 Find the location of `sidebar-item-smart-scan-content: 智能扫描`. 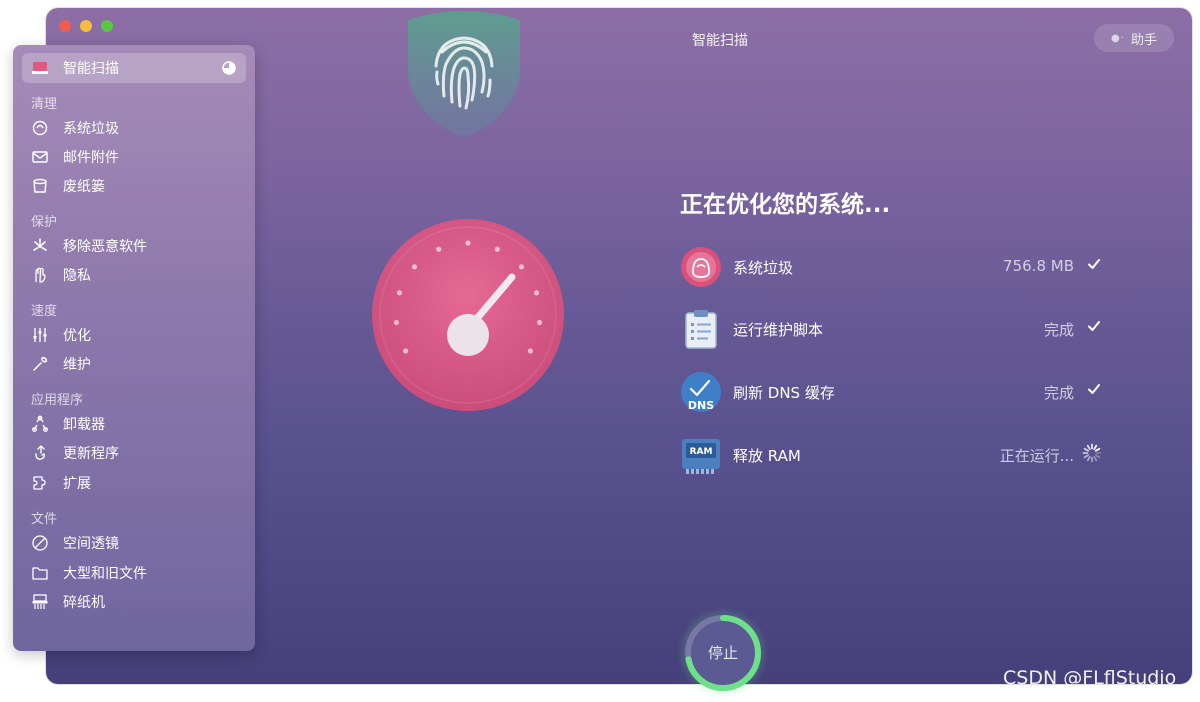

sidebar-item-smart-scan-content: 智能扫描 is located at coordinates (75, 68).